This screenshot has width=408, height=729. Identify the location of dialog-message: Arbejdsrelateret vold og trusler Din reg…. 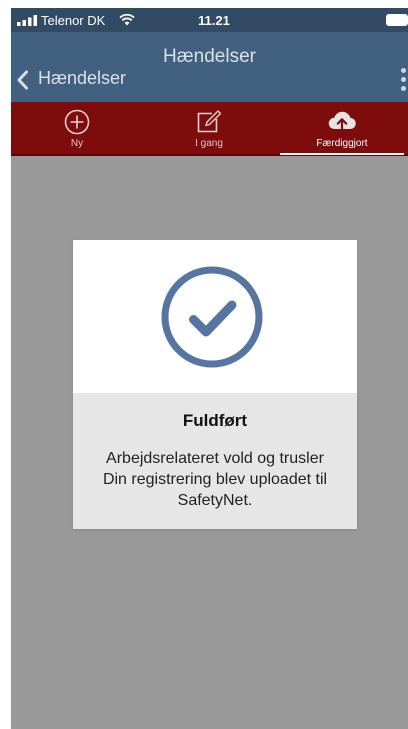
(215, 479).